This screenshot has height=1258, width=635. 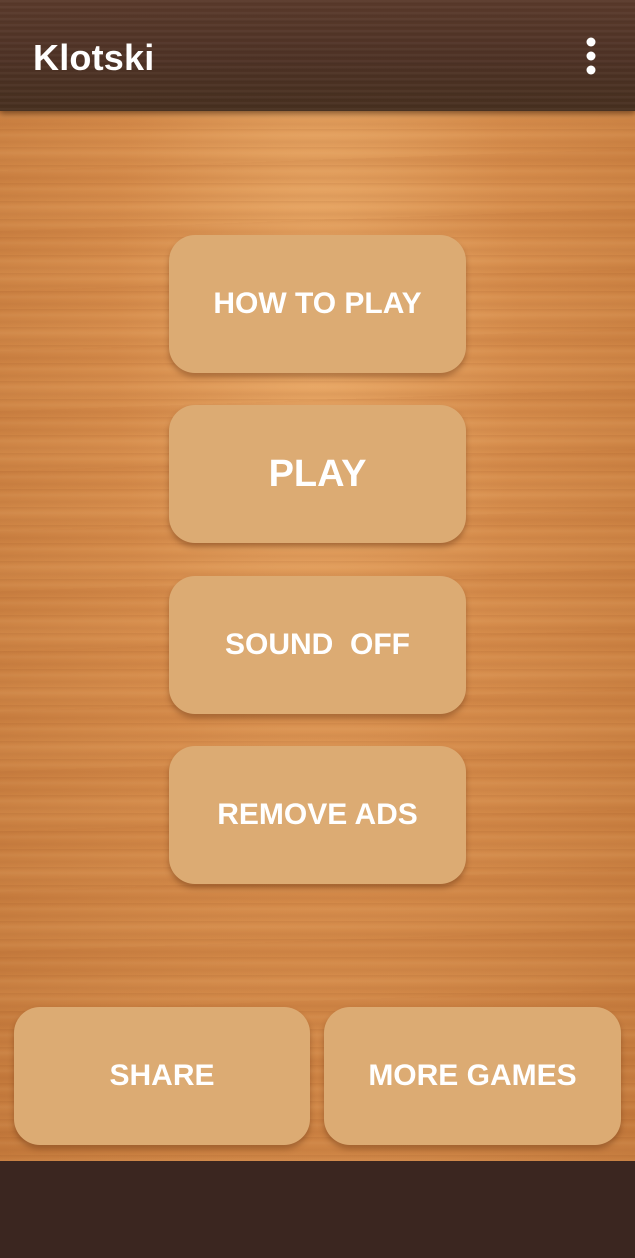 I want to click on how-to-play-button: HOW TO PLAY, so click(x=317, y=304).